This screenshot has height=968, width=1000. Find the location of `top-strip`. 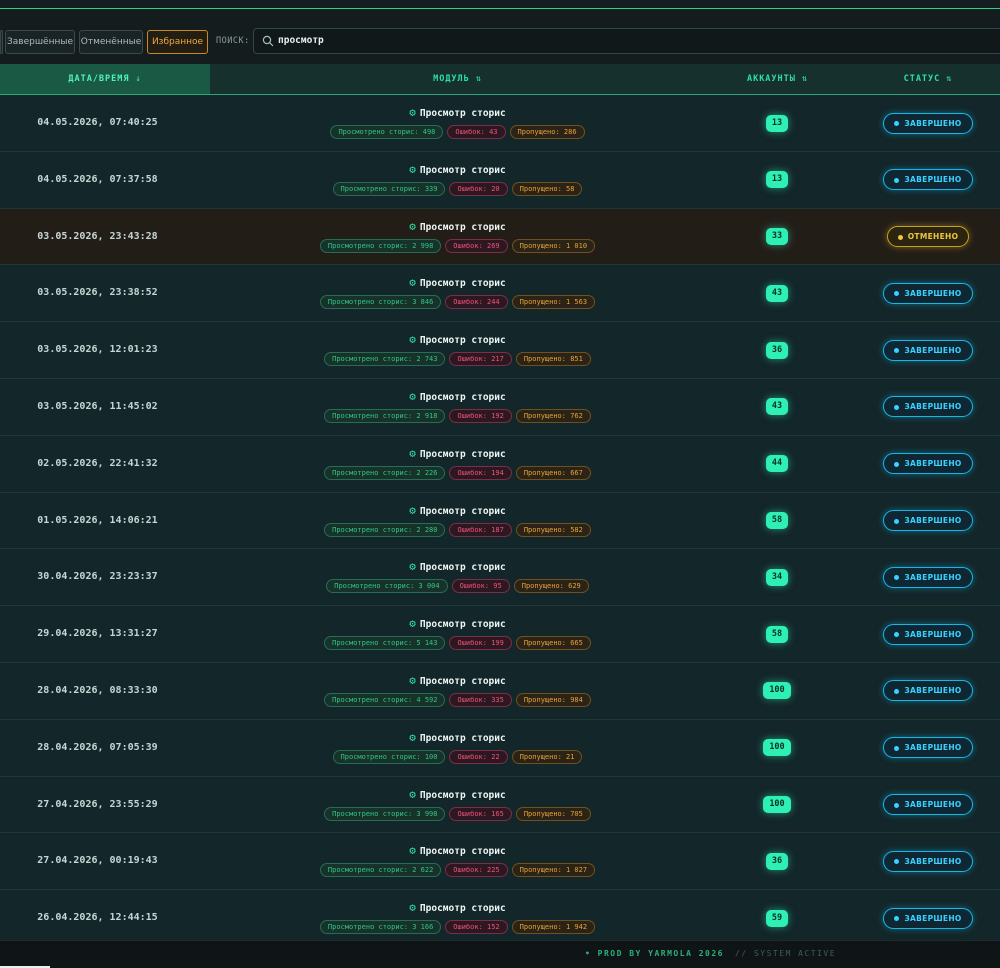

top-strip is located at coordinates (500, 4).